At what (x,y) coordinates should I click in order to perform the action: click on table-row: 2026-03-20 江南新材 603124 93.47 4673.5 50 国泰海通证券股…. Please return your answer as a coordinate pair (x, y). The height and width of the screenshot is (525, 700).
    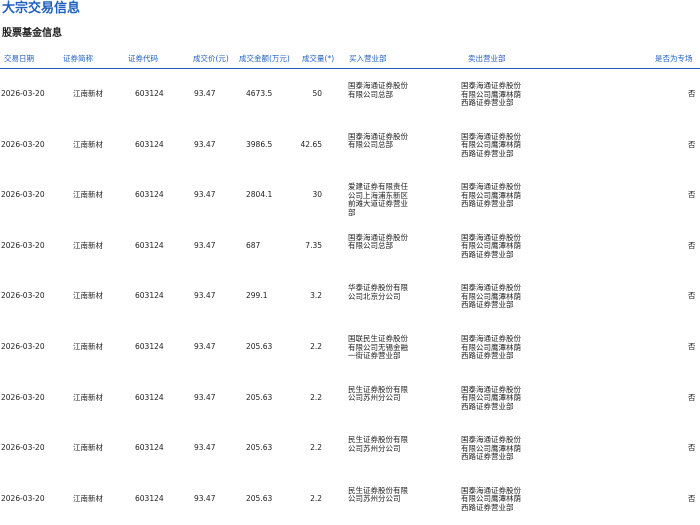
    Looking at the image, I should click on (350, 95).